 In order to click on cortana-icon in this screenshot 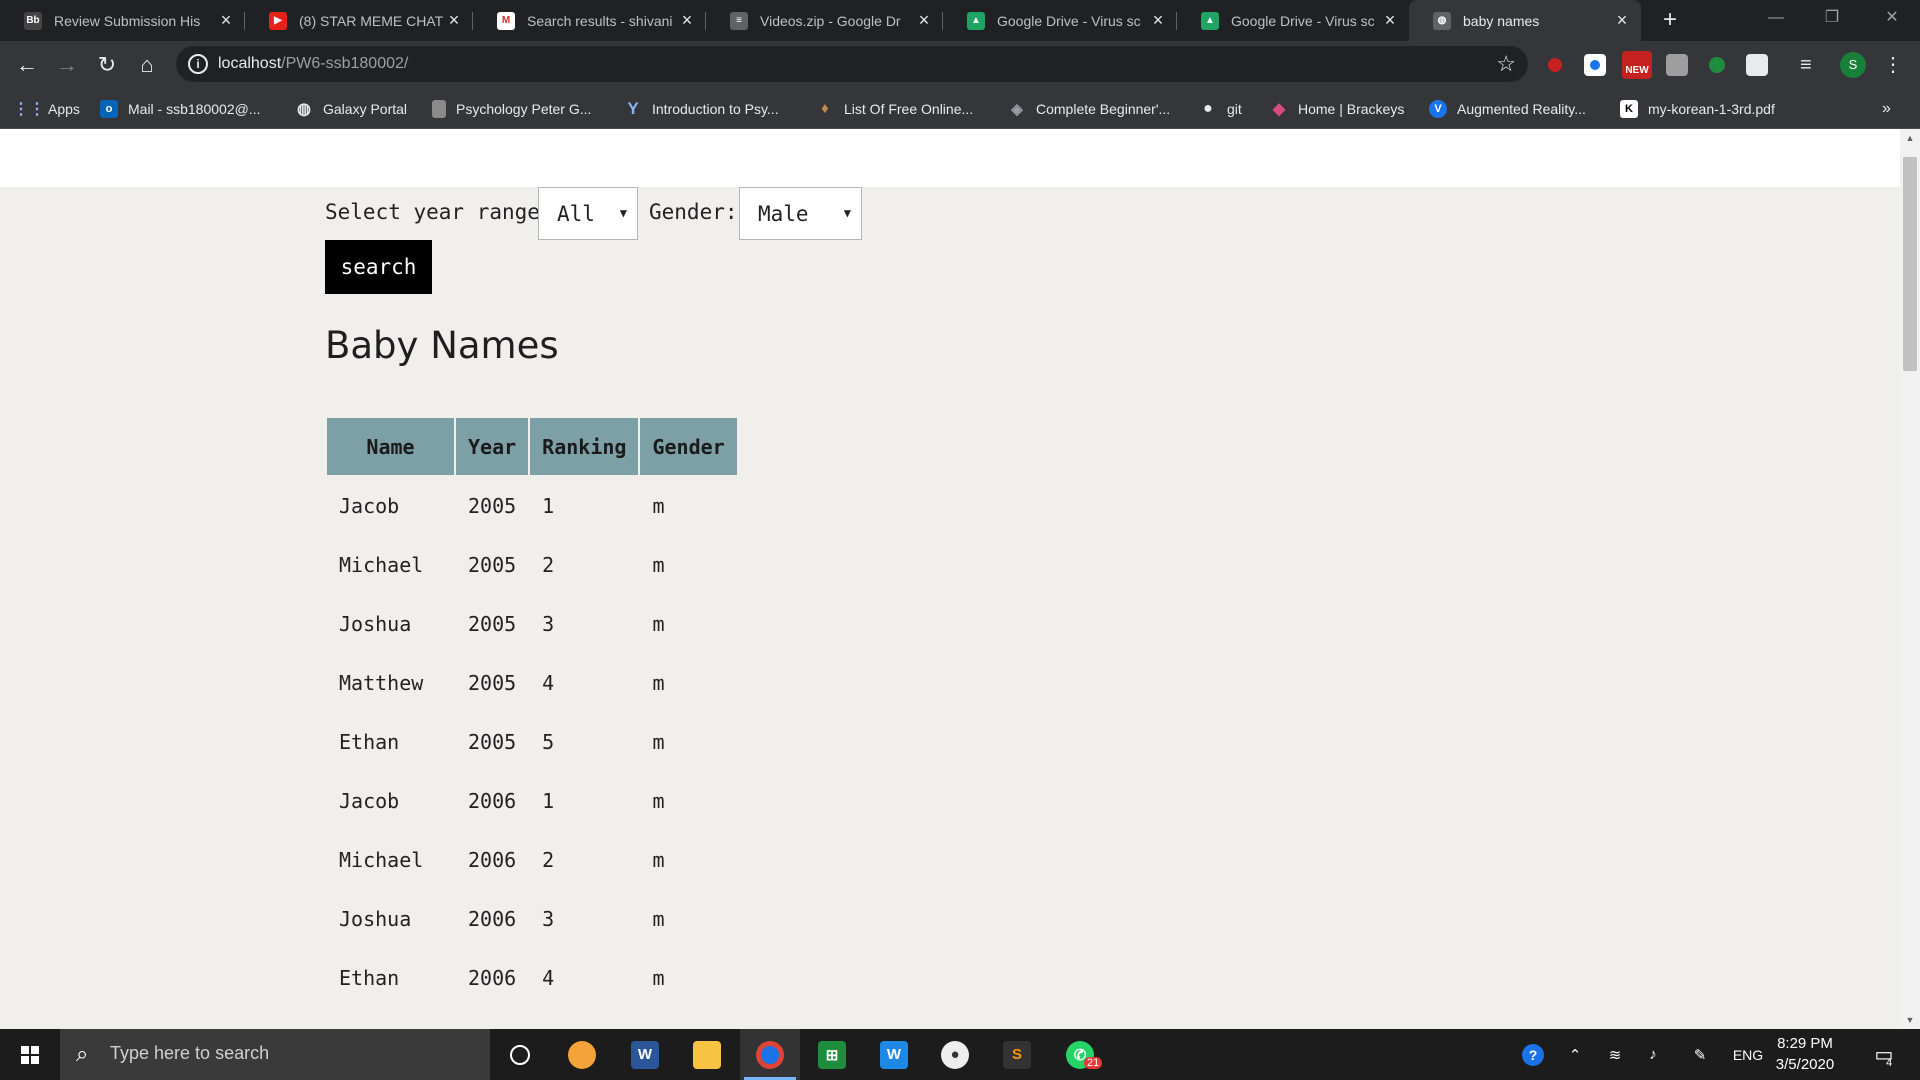, I will do `click(520, 1054)`.